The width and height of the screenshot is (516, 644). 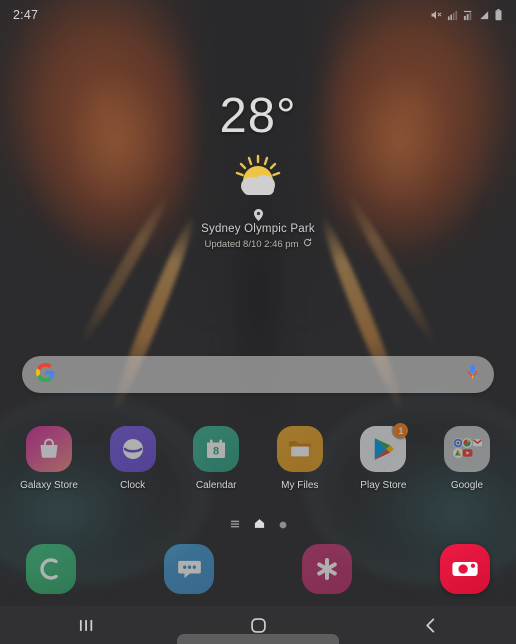 I want to click on weather-location: Sydney Olympic Park, so click(x=258, y=229).